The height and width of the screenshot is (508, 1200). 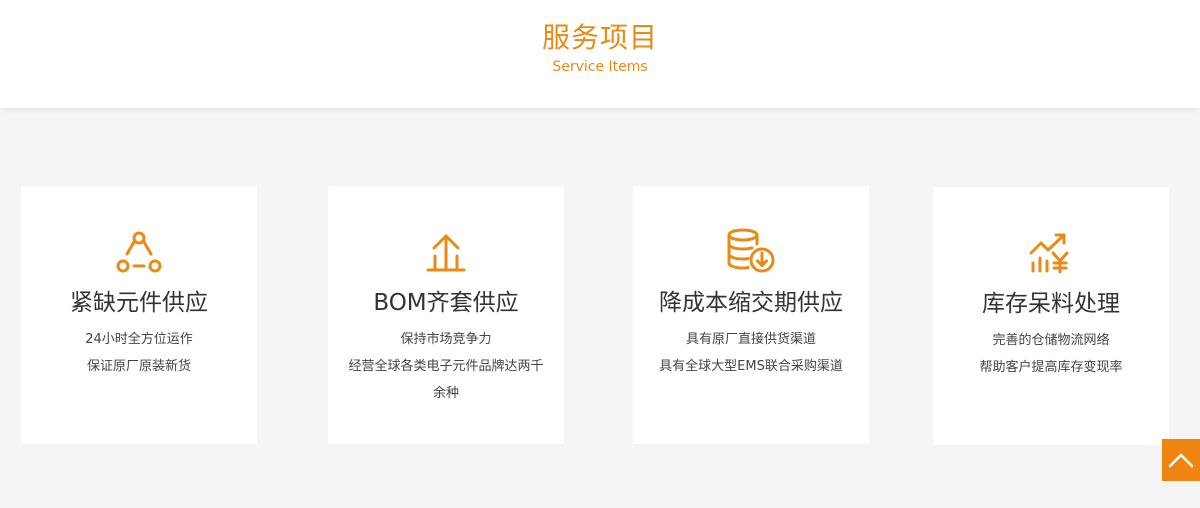 I want to click on card-desc-line: 具有原厂直接供货渠道, so click(x=750, y=339).